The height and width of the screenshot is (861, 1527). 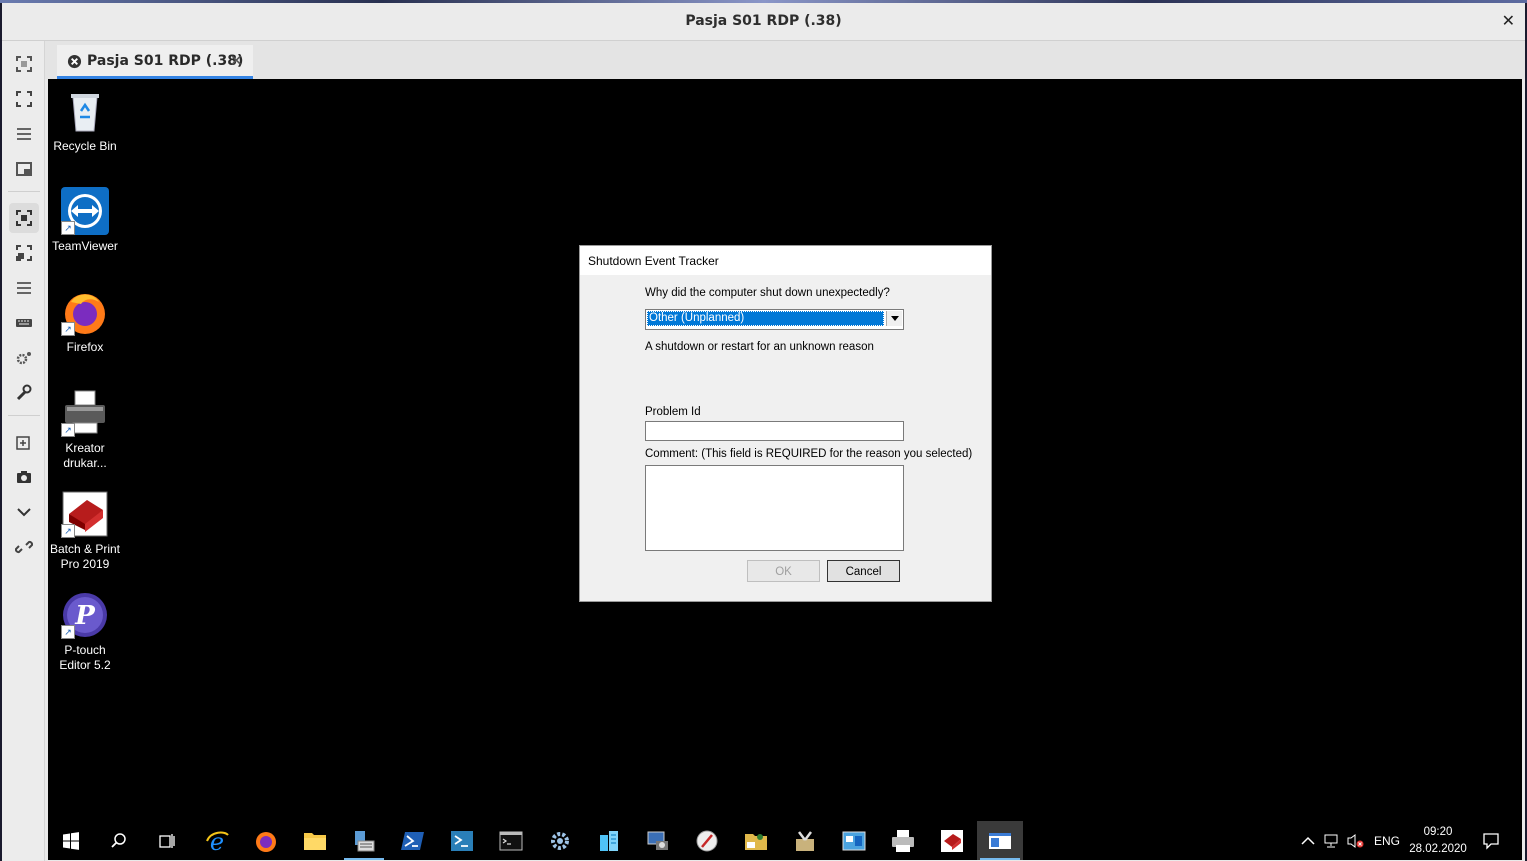 I want to click on ptouch-icon: P ↗, so click(x=85, y=615).